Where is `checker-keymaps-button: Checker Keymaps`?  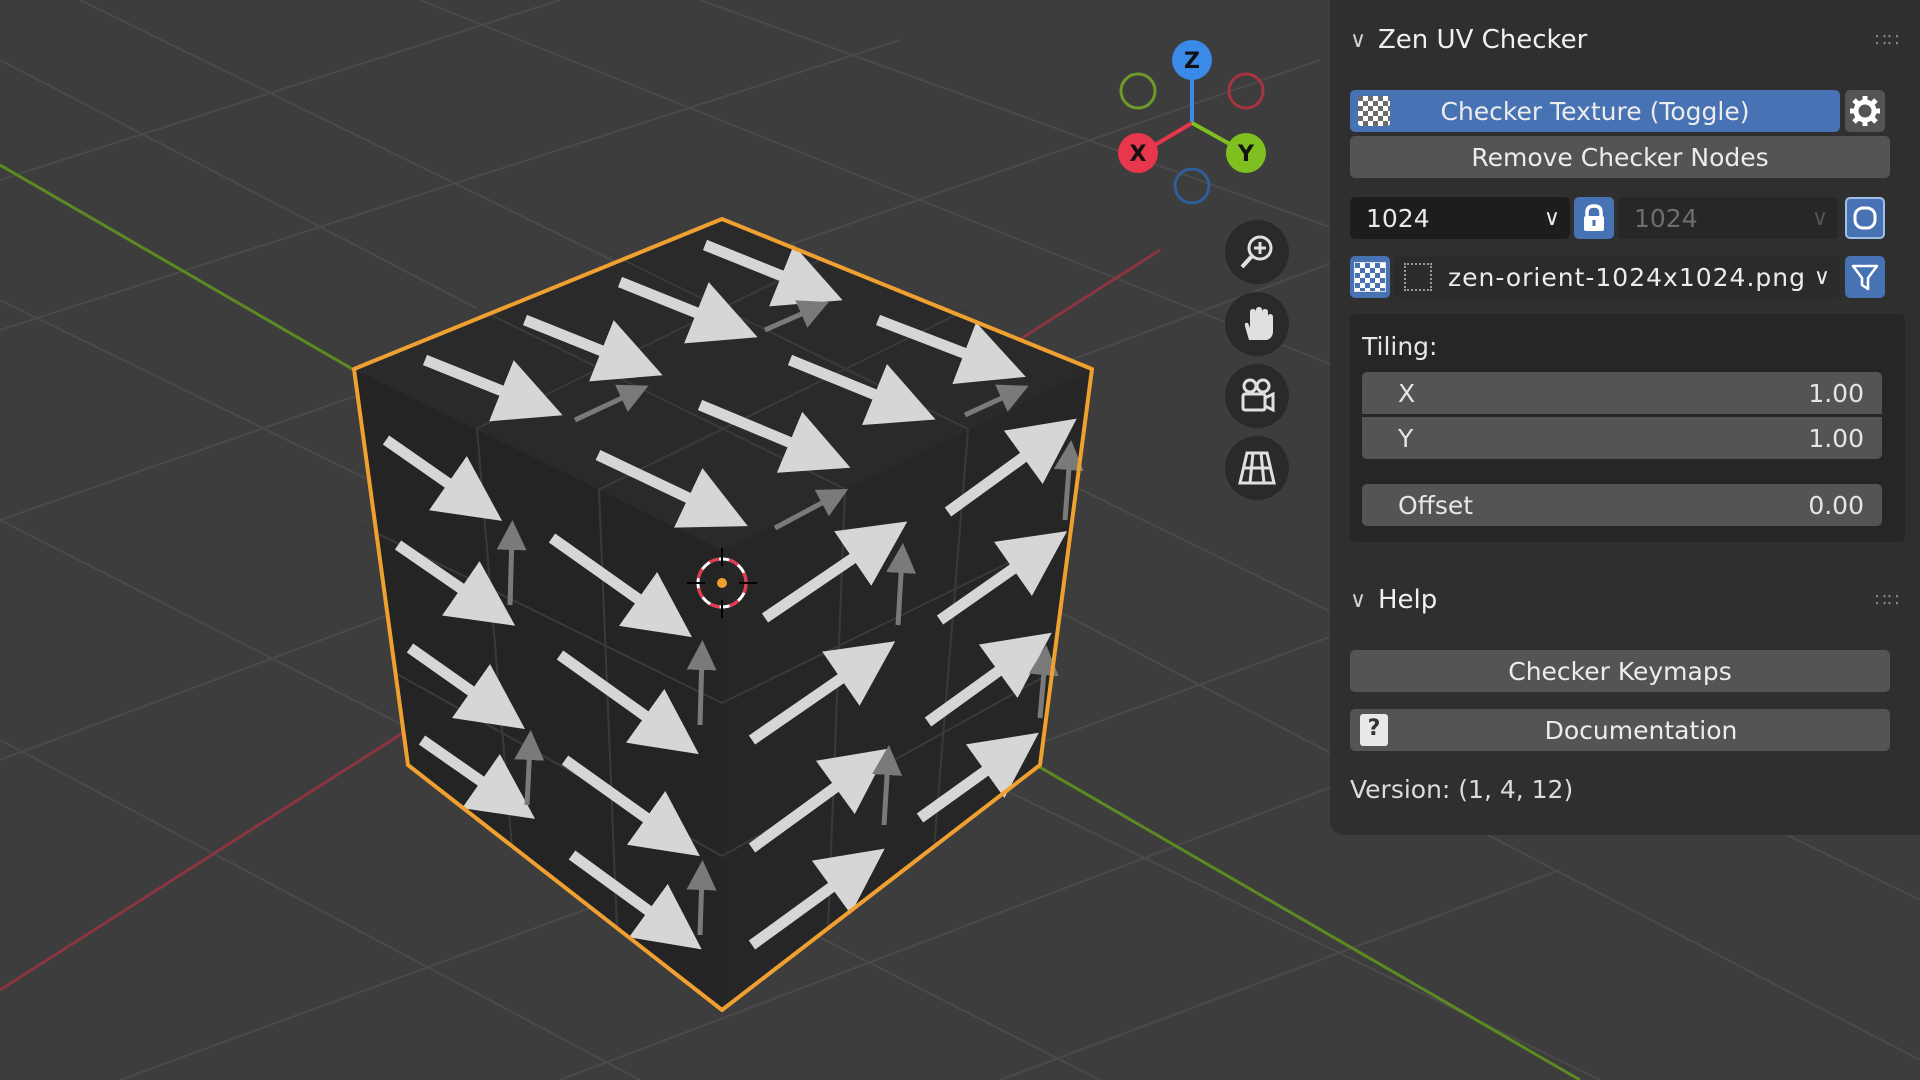
checker-keymaps-button: Checker Keymaps is located at coordinates (1620, 671).